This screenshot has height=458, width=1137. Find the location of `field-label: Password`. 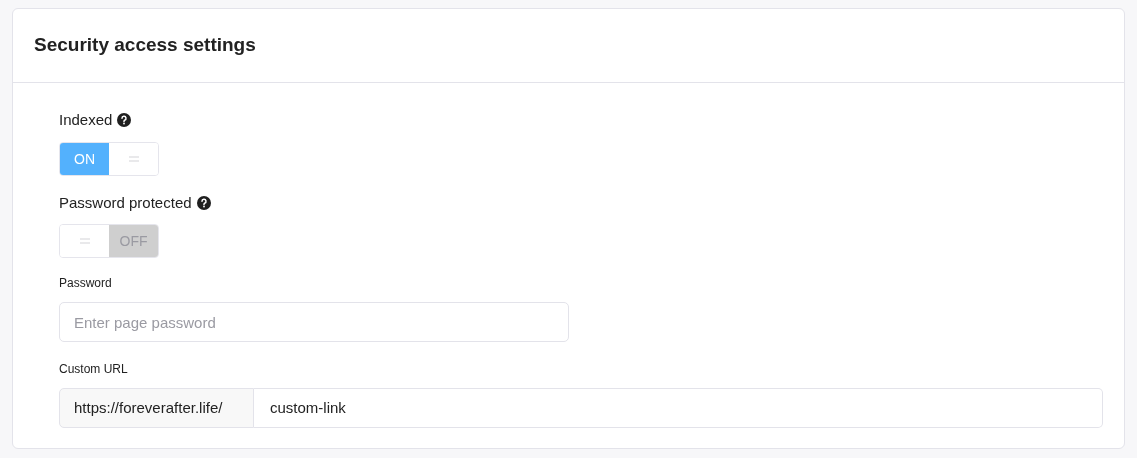

field-label: Password is located at coordinates (86, 283).